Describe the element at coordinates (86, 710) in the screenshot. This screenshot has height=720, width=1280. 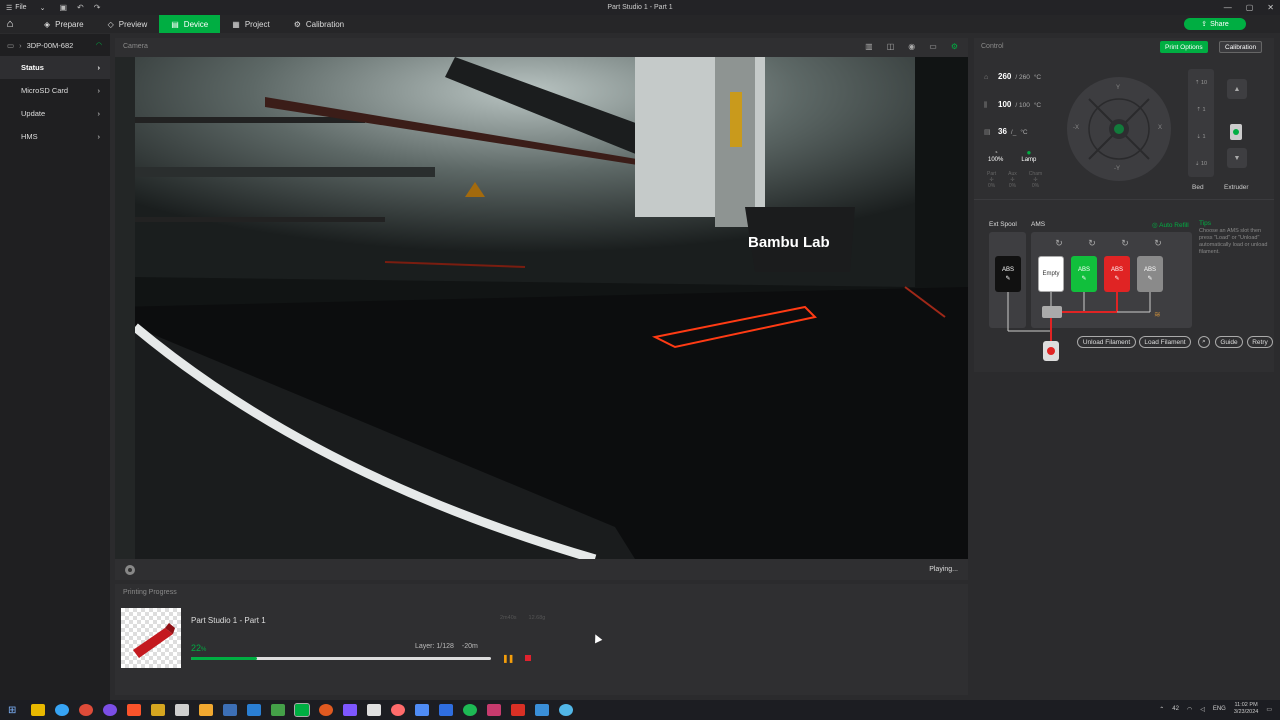
I see `chrome-icon` at that location.